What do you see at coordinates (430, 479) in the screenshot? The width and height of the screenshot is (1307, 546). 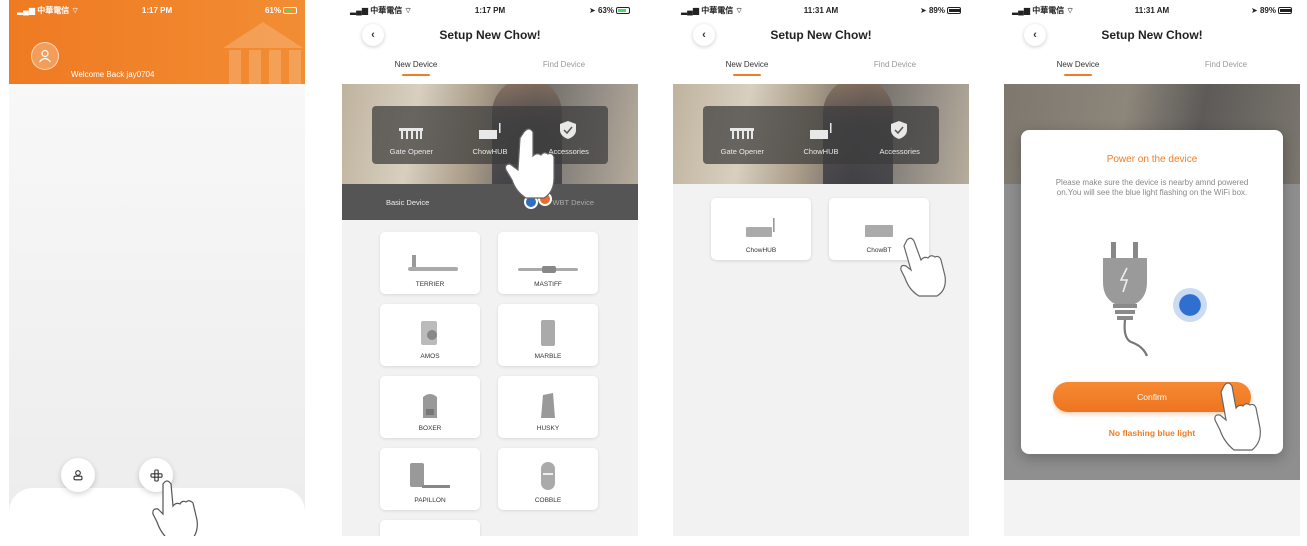 I see `device-card-papillon: PAPILLON` at bounding box center [430, 479].